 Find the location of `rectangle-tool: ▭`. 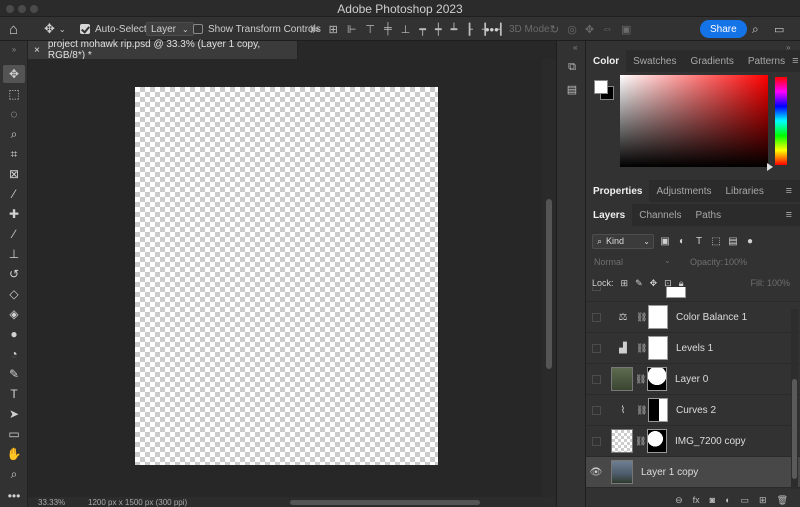

rectangle-tool: ▭ is located at coordinates (14, 434).